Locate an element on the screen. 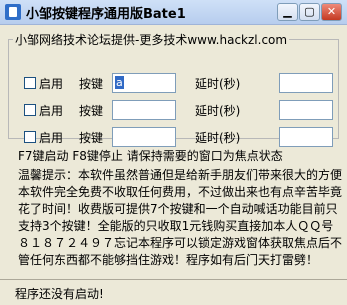  minimize-button: ▁ is located at coordinates (287, 12).